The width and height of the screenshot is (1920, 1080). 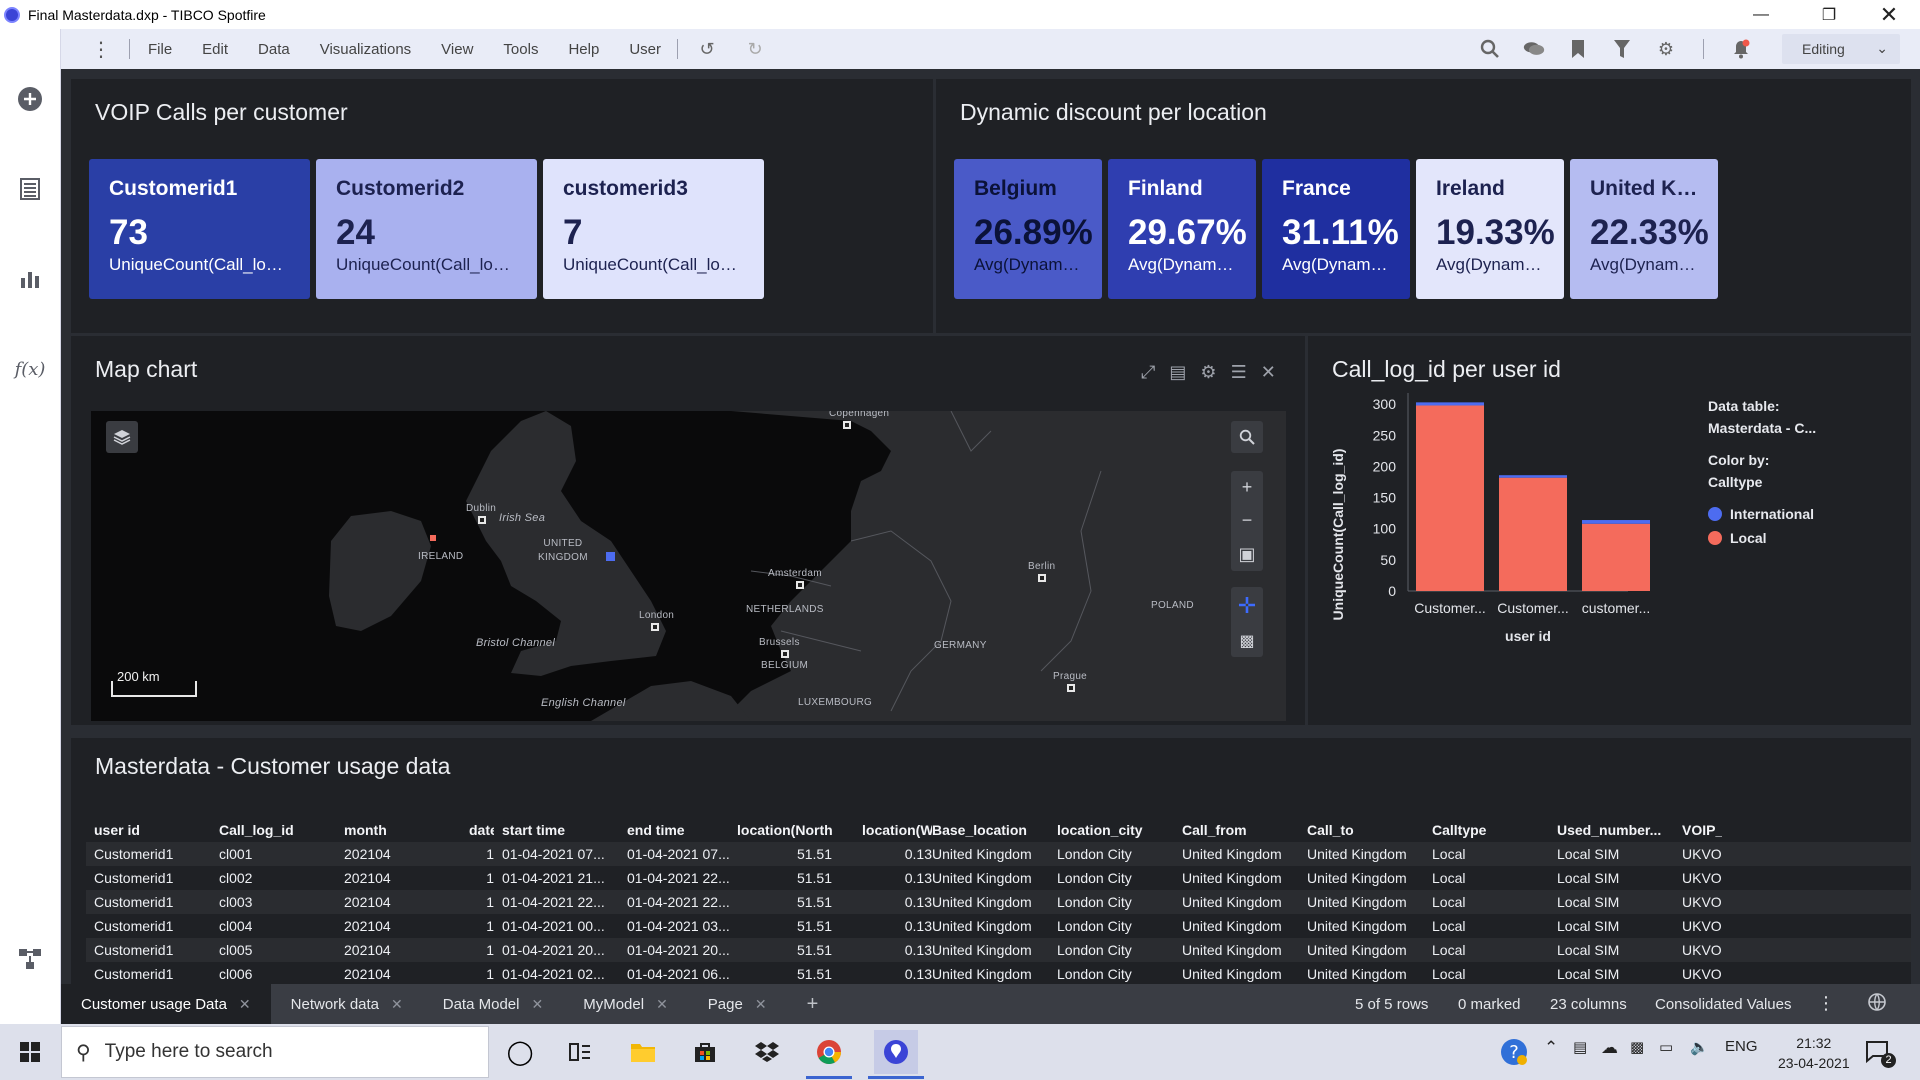 What do you see at coordinates (1239, 372) in the screenshot?
I see `legend-list-icon: ☰` at bounding box center [1239, 372].